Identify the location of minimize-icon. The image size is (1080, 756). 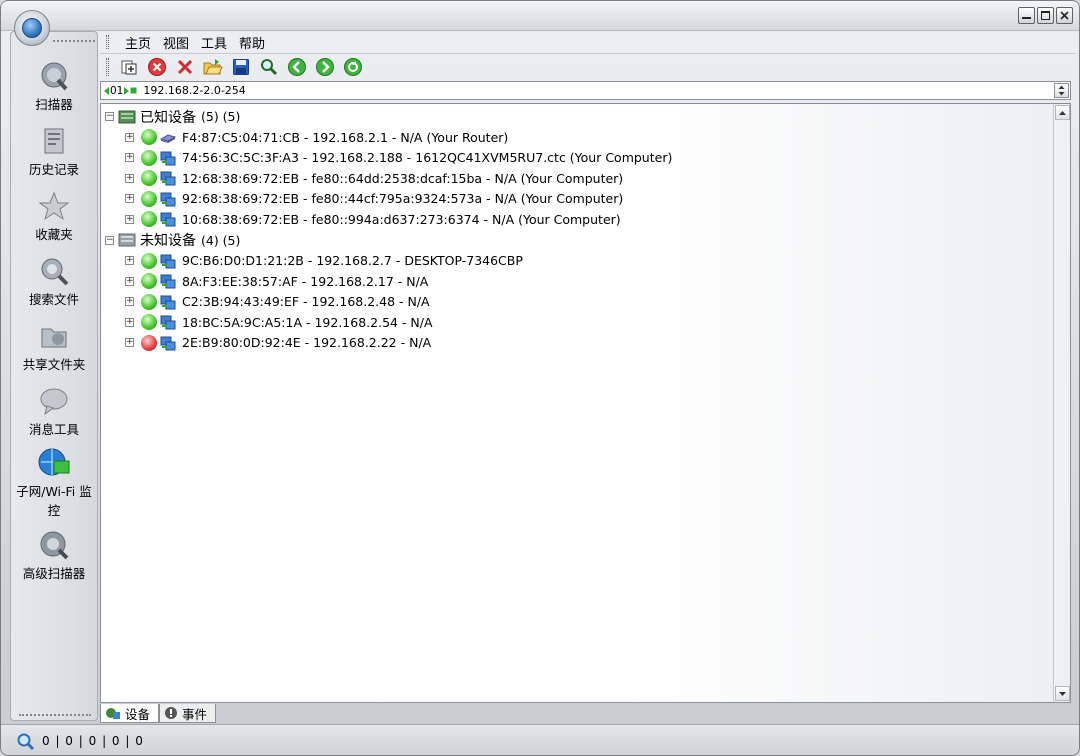
(1026, 18).